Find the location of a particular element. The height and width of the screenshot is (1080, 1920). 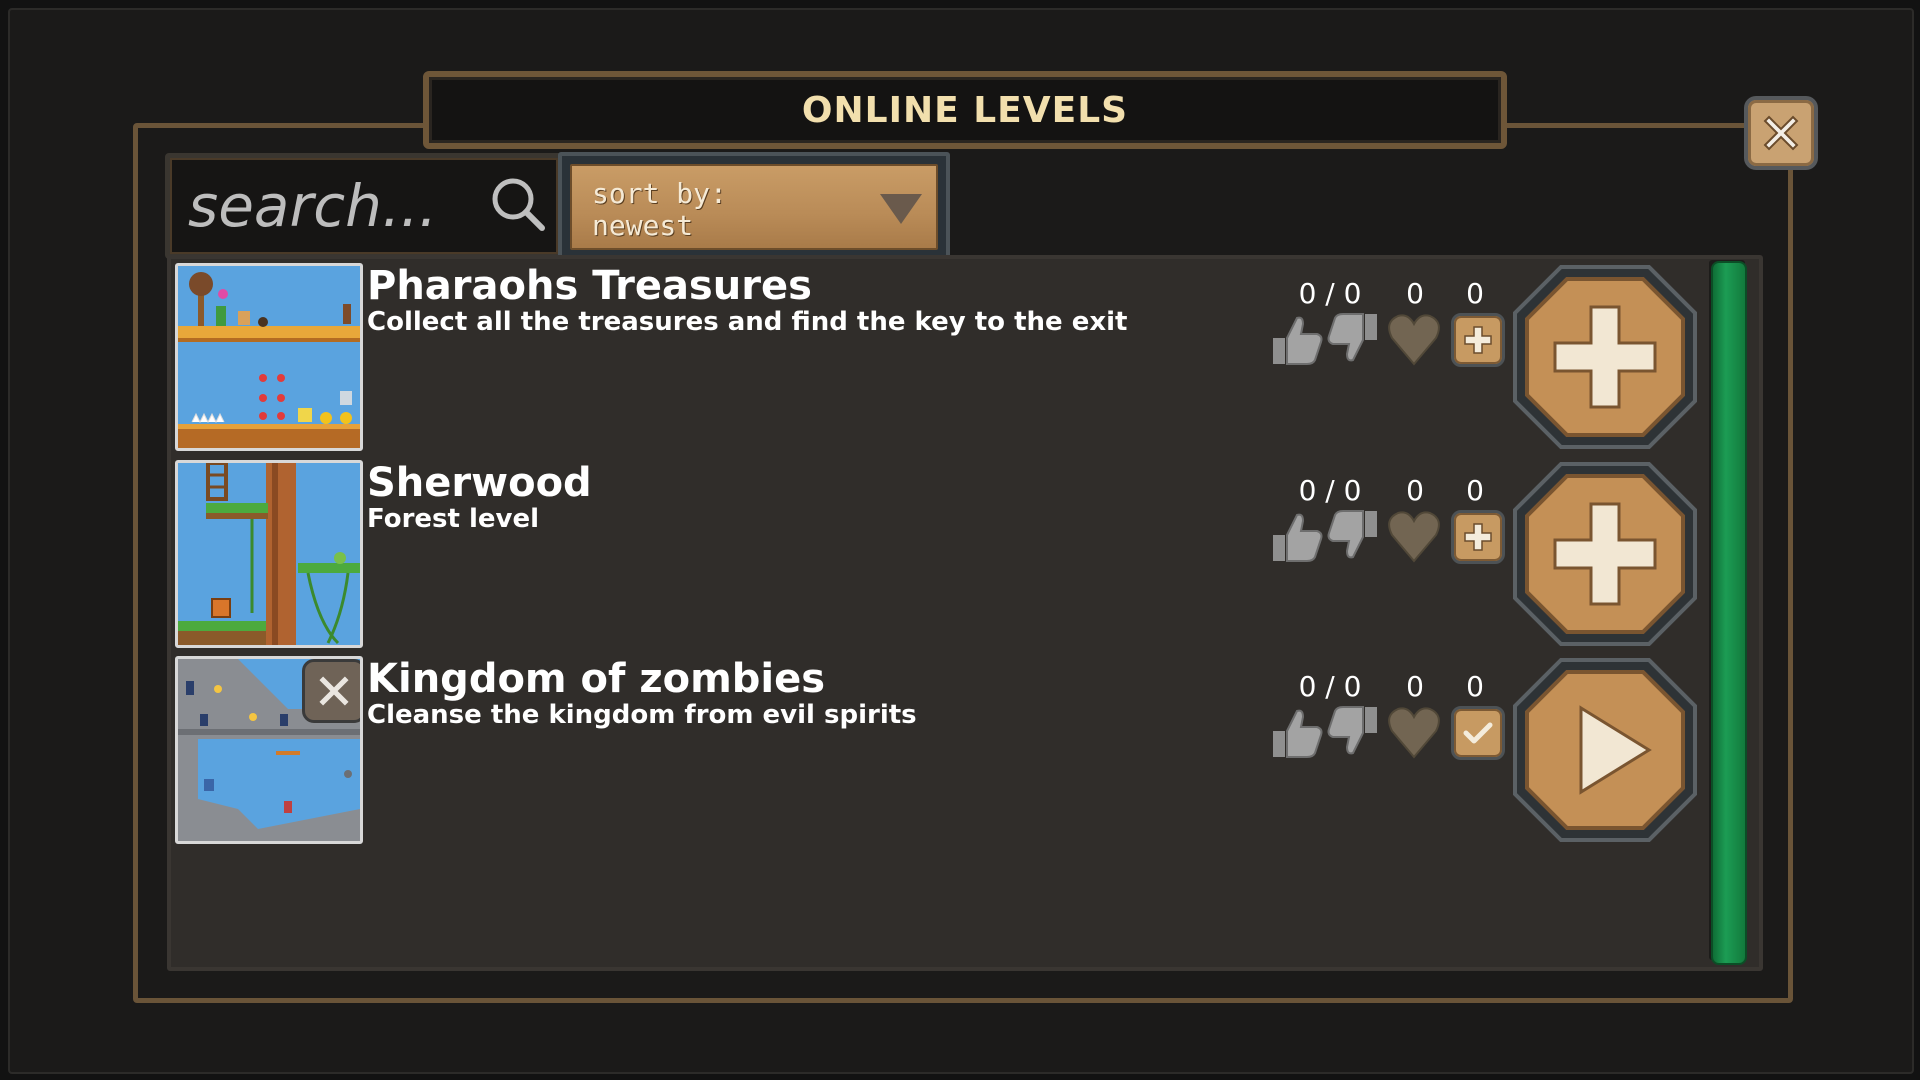

downloaded-check-button is located at coordinates (1478, 733).